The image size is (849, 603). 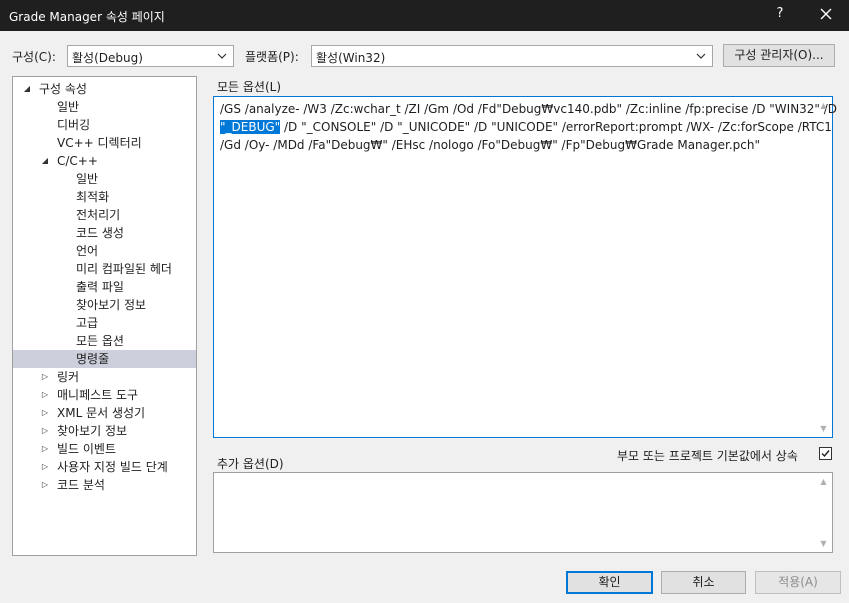 I want to click on tree-item-label: 출력 파일, so click(x=100, y=287).